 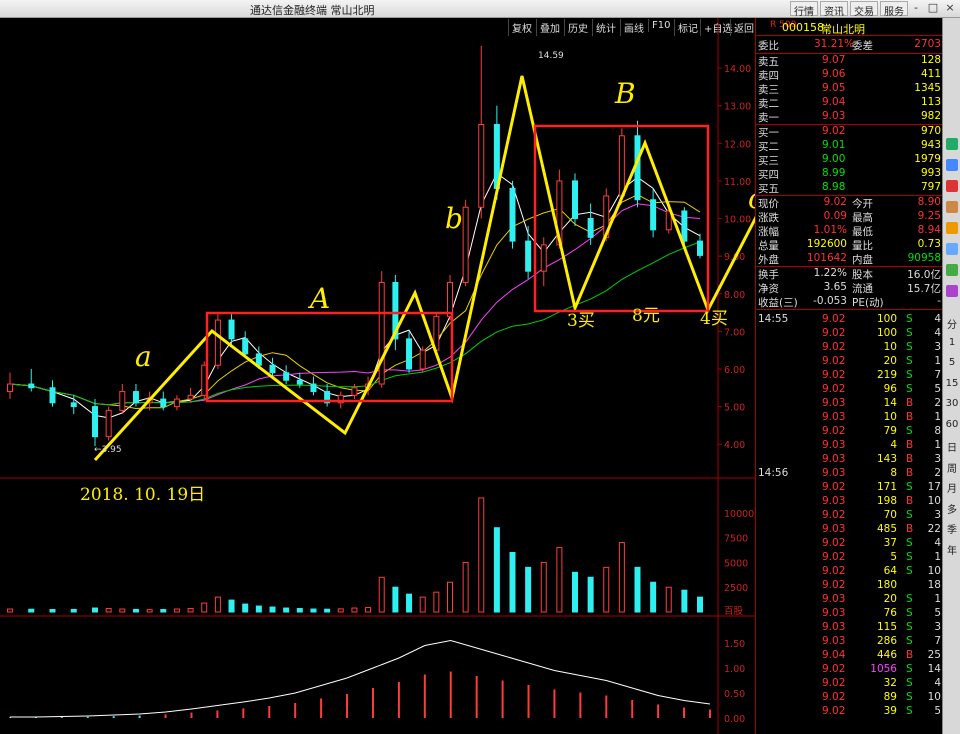 I want to click on tick-volume: 20, so click(x=890, y=361).